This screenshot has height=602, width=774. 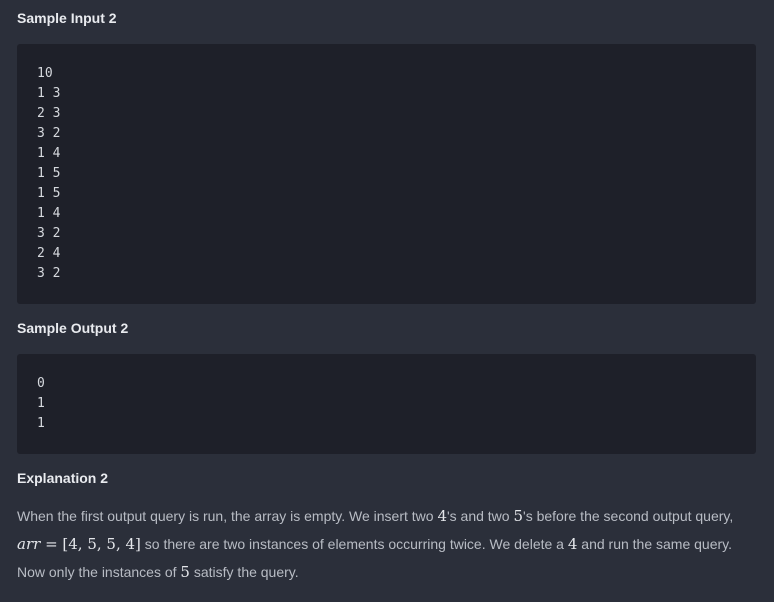 I want to click on explanation-heading: Explanation 2, so click(x=63, y=478).